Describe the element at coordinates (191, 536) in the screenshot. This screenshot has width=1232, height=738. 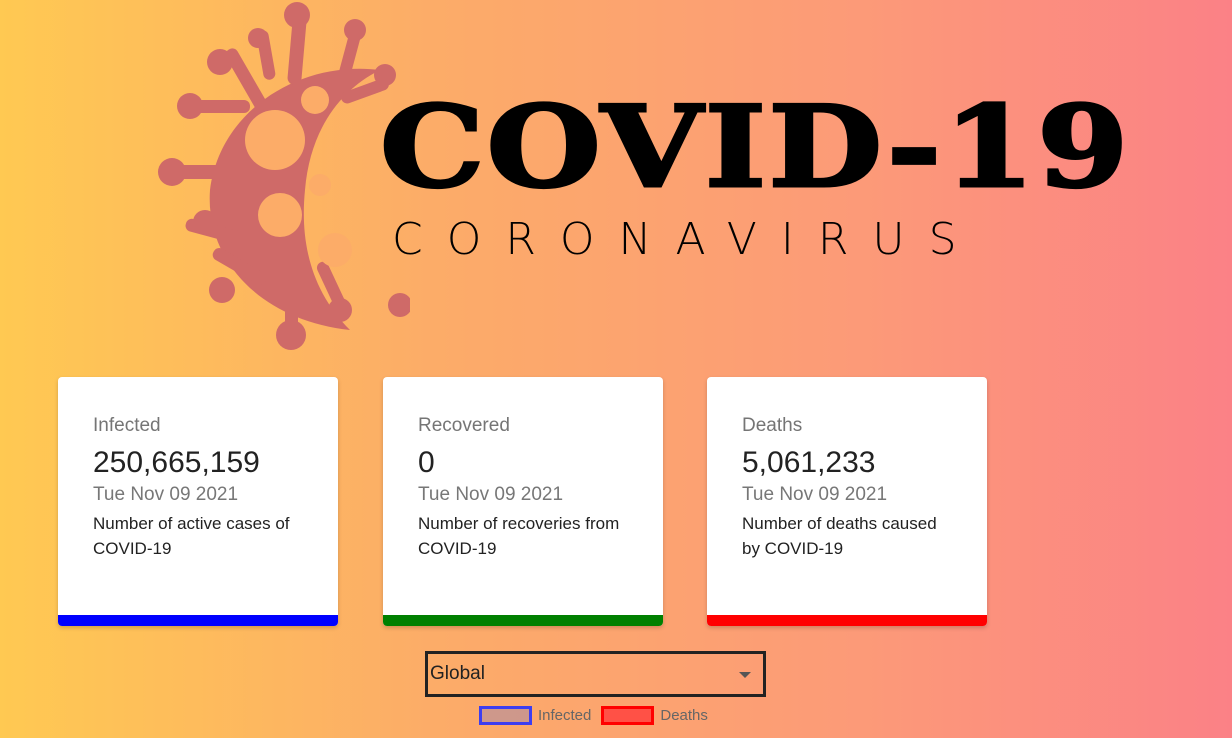
I see `card-description: Number of active cases of COVID-19` at that location.